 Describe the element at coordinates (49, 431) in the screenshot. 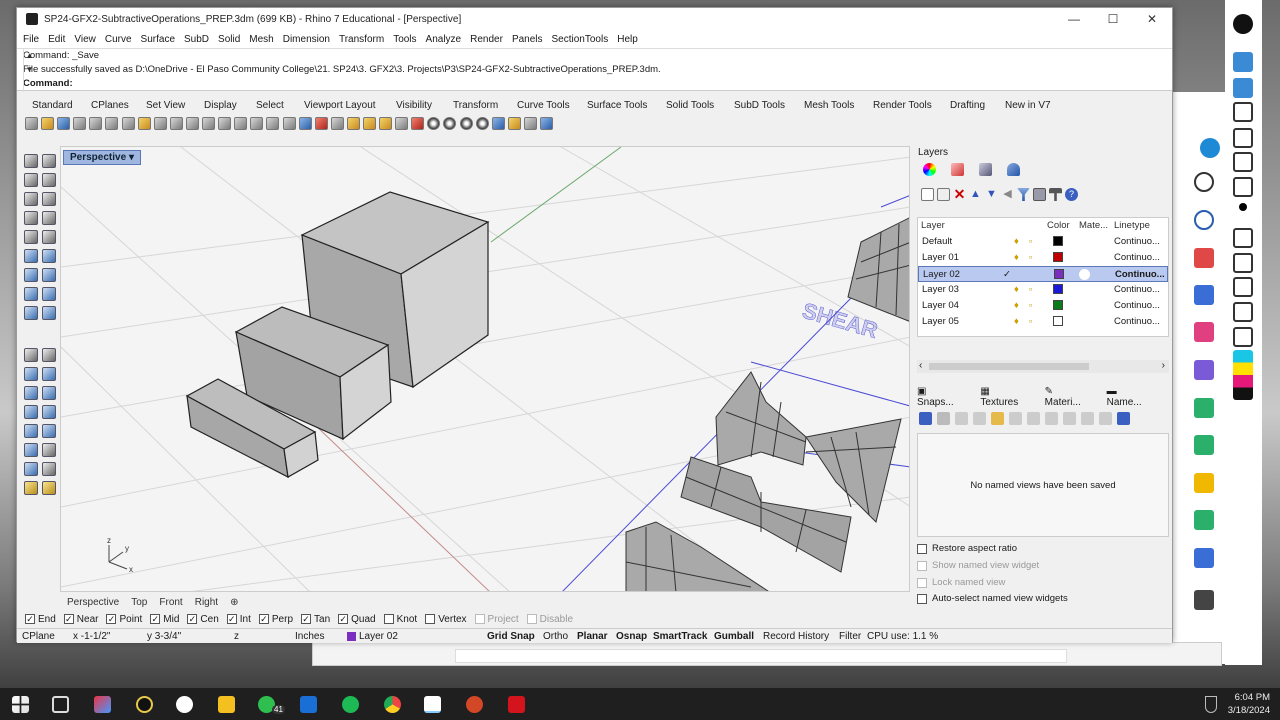

I see `rotate-icon` at that location.